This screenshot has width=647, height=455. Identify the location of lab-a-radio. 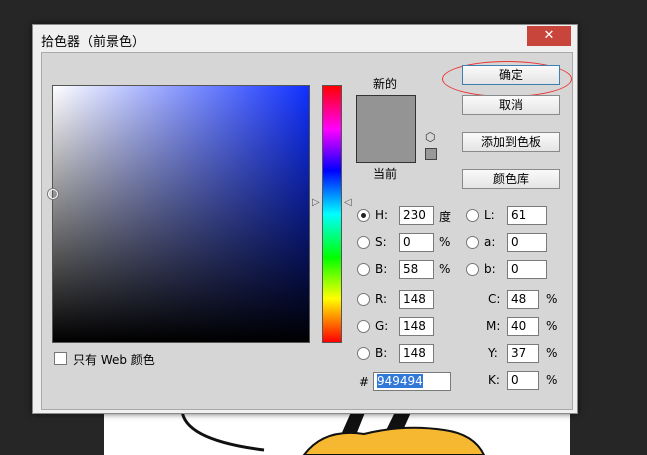
(472, 242).